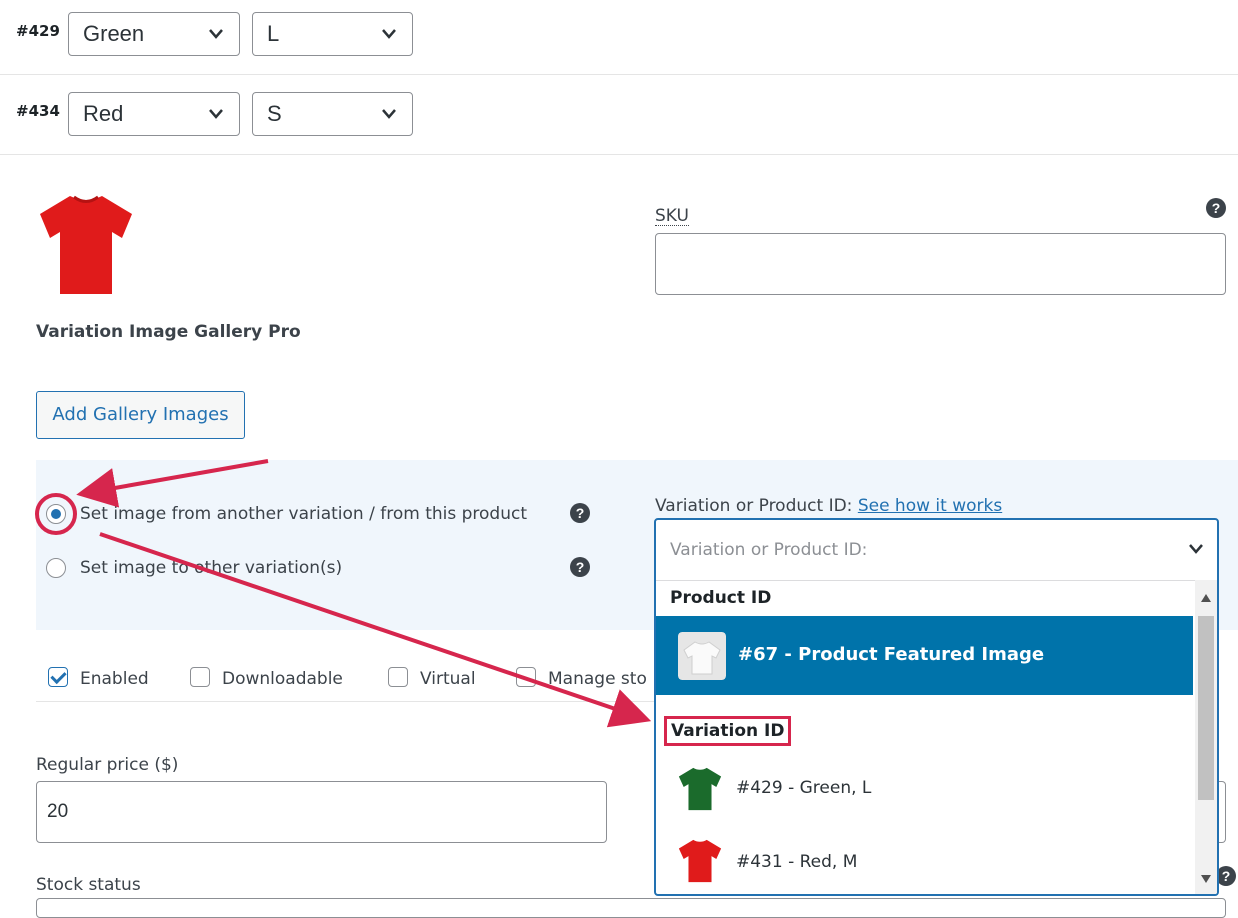  I want to click on option-label: #429 - Green, L, so click(804, 788).